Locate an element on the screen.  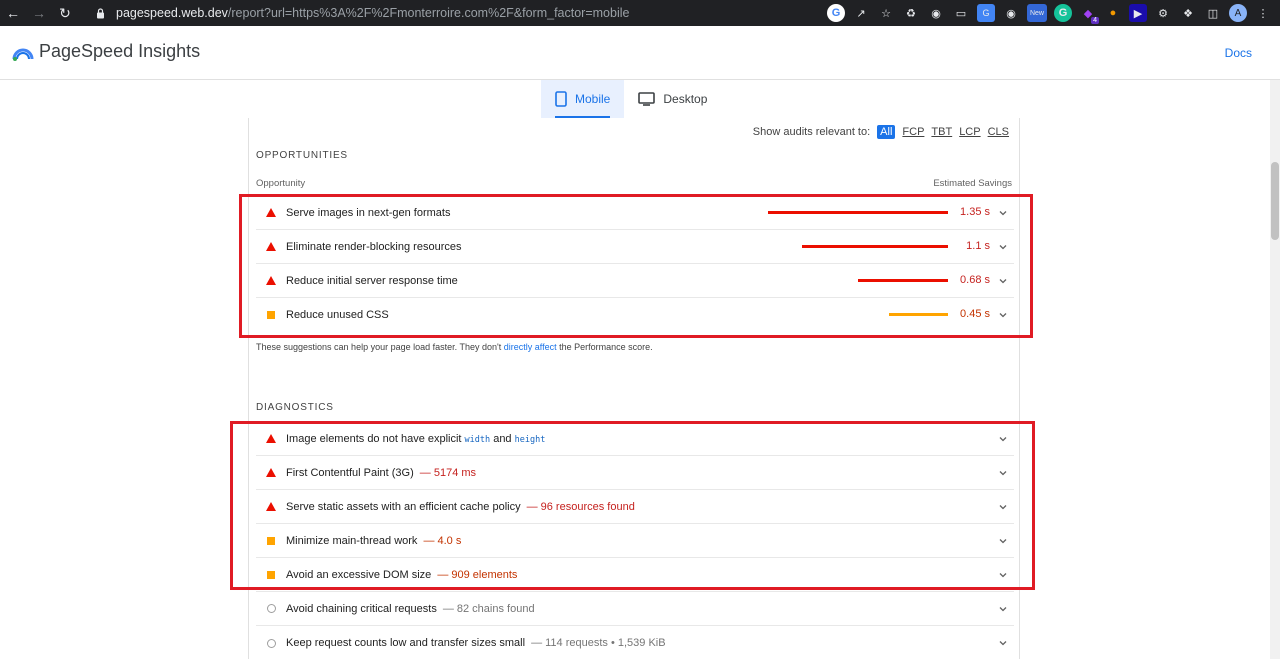
globe-extension-icon: ◉ is located at coordinates (936, 13).